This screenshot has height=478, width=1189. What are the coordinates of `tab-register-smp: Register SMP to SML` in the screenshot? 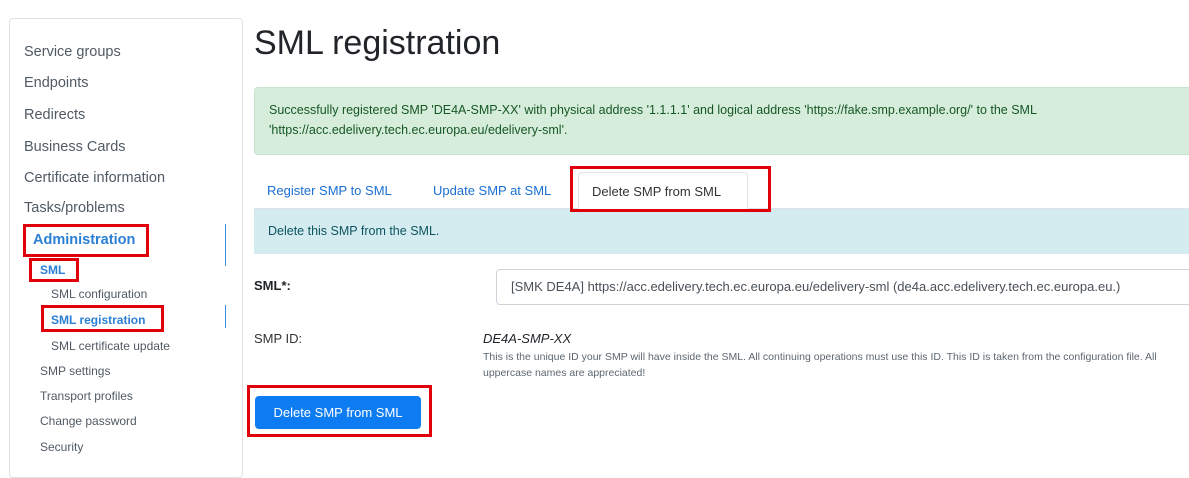 It's located at (329, 190).